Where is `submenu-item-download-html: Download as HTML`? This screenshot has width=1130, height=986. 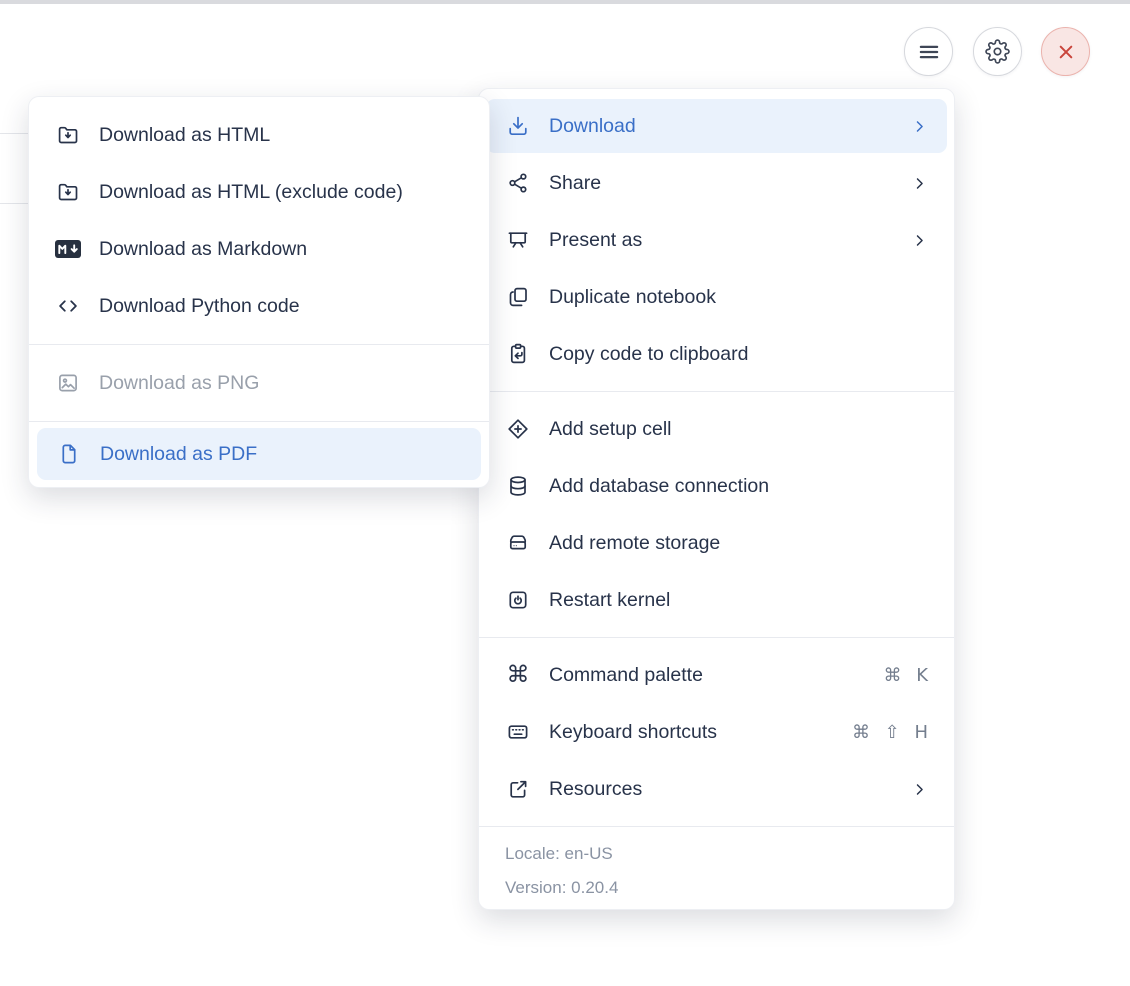 submenu-item-download-html: Download as HTML is located at coordinates (259, 135).